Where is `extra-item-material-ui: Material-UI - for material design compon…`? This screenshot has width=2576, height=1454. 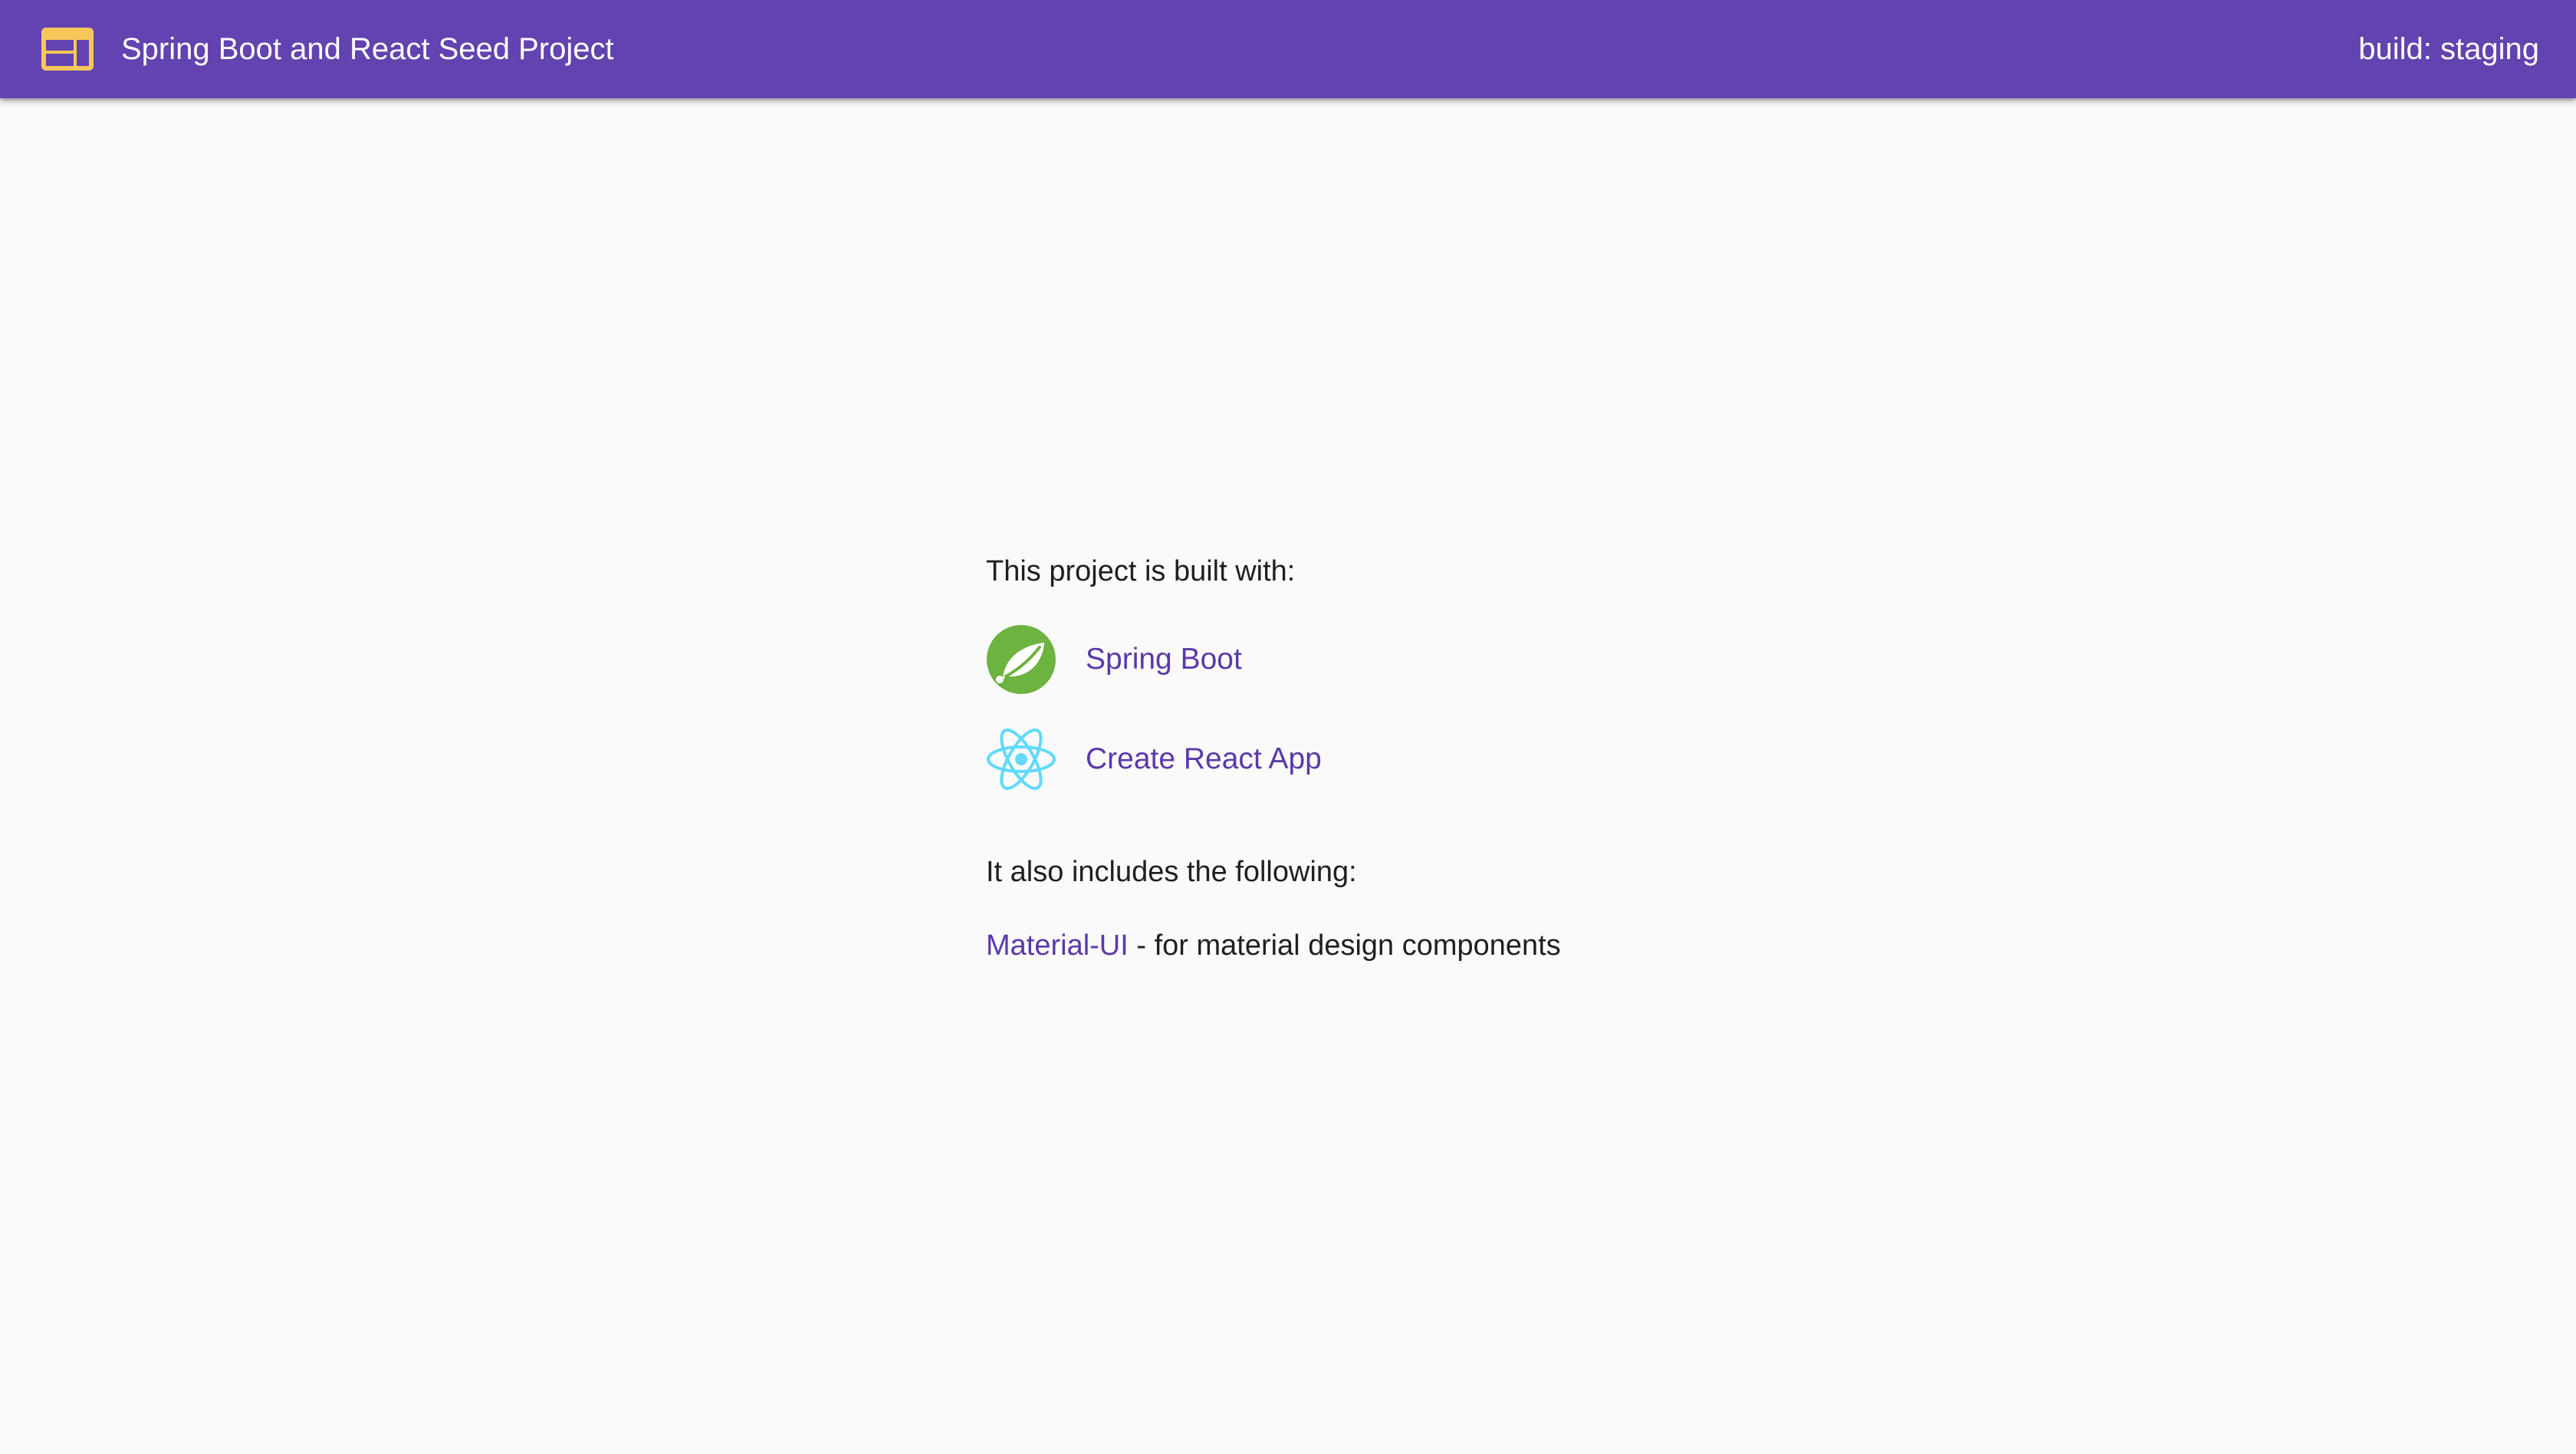 extra-item-material-ui: Material-UI - for material design compon… is located at coordinates (1274, 945).